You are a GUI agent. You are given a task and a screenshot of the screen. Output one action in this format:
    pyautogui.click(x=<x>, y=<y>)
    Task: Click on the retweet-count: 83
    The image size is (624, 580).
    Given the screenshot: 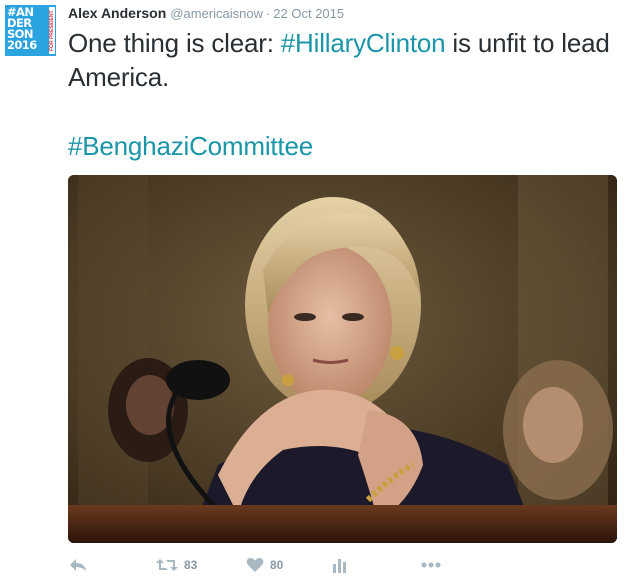 What is the action you would take?
    pyautogui.click(x=191, y=565)
    